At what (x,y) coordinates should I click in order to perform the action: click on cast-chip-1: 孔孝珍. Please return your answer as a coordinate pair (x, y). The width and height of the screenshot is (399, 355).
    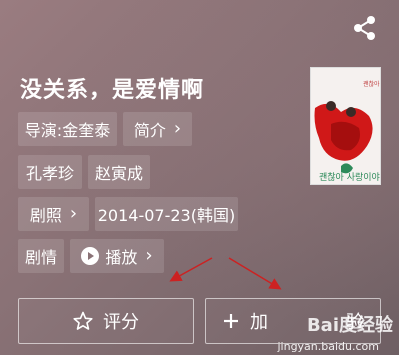
    Looking at the image, I should click on (50, 172).